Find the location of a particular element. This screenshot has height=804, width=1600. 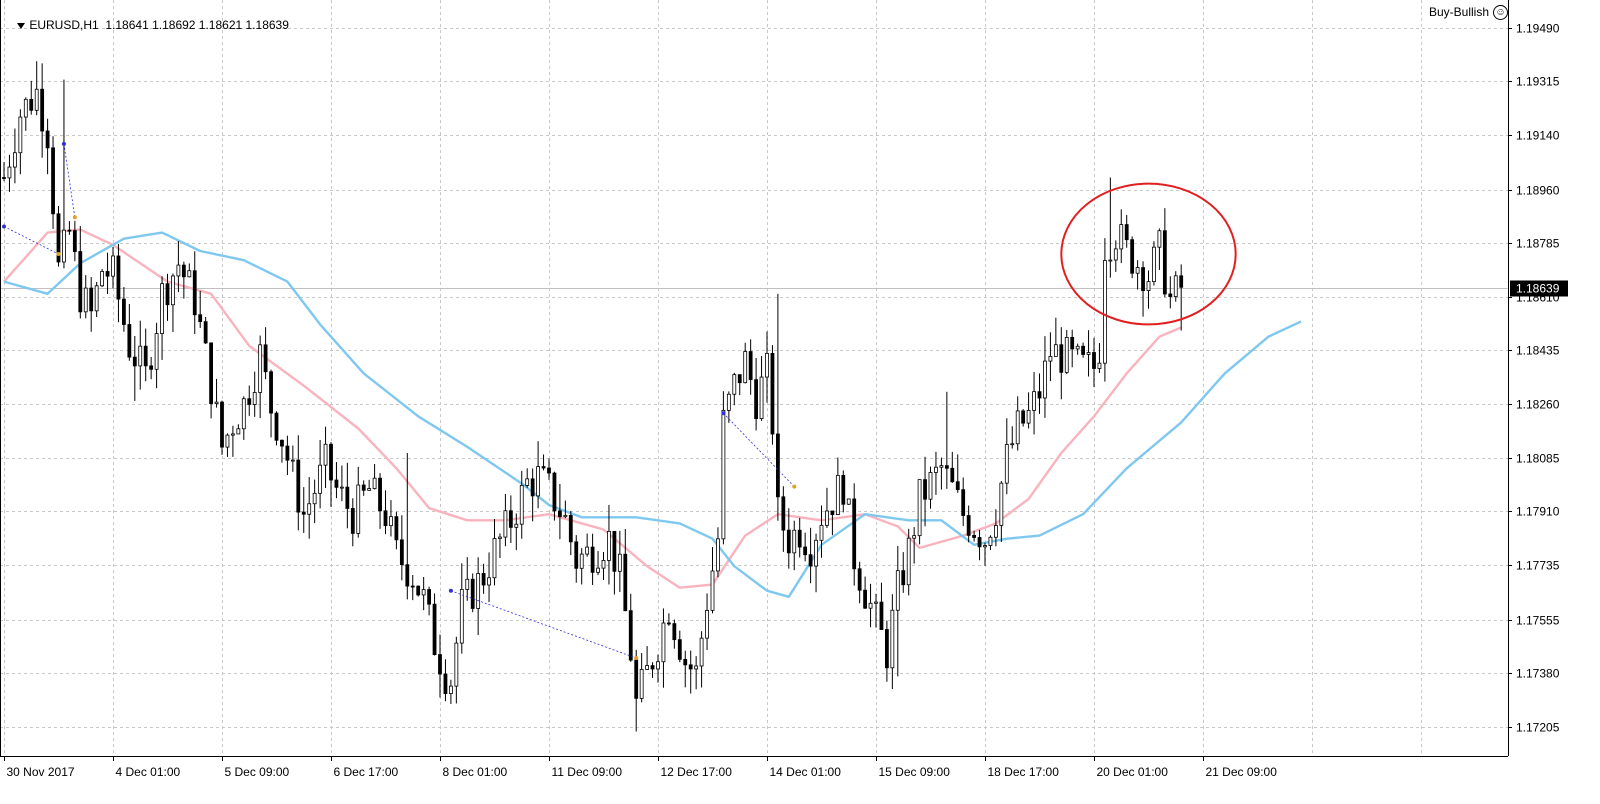

y-tick-label: 1.17555 is located at coordinates (1538, 621).